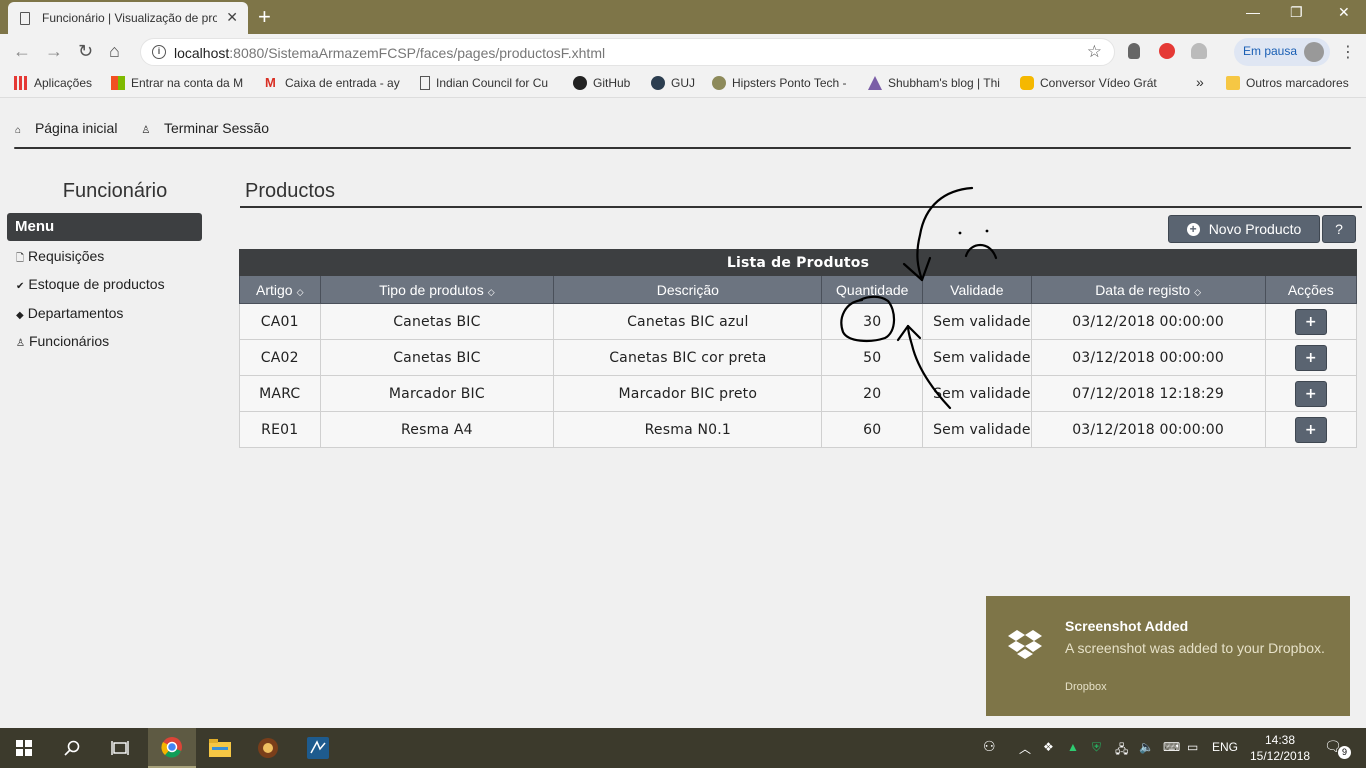 The width and height of the screenshot is (1366, 768). What do you see at coordinates (437, 289) in the screenshot?
I see `column-header-tipo: Tipo de produtos ◇` at bounding box center [437, 289].